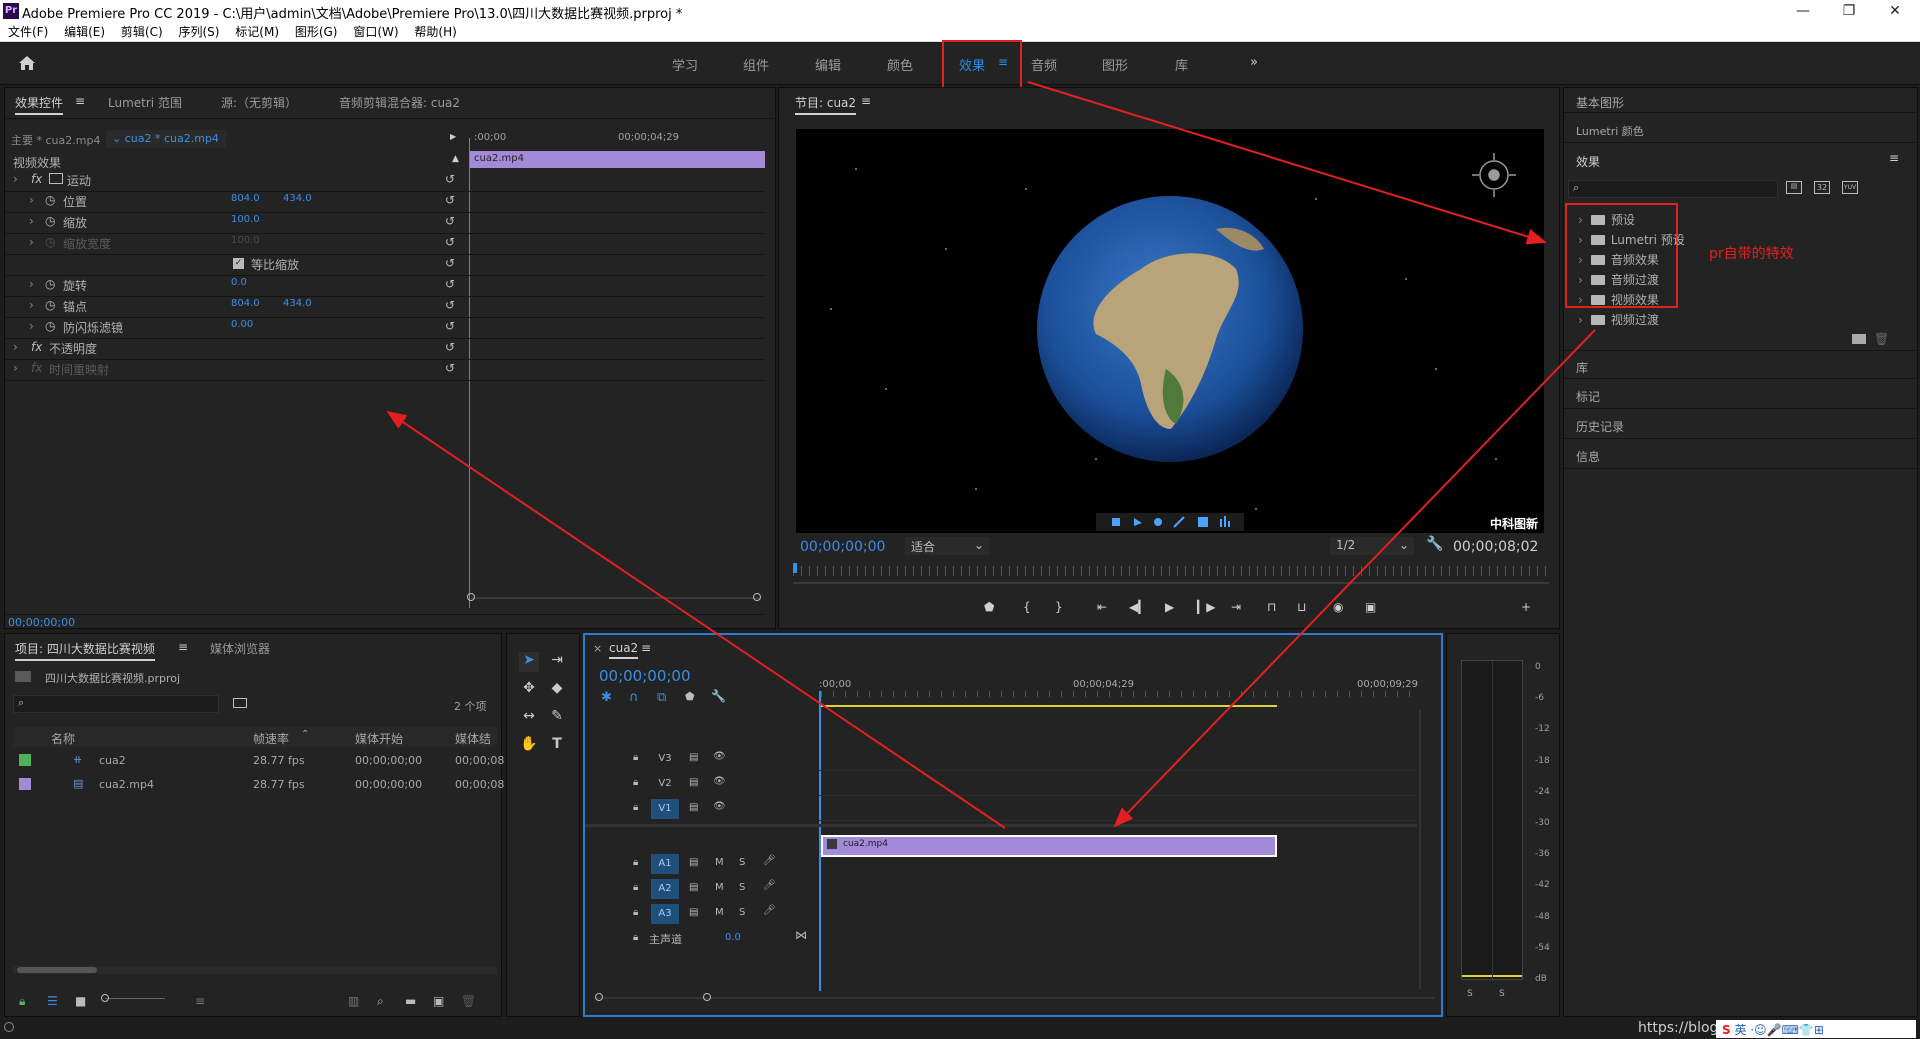  What do you see at coordinates (1354, 578) in the screenshot?
I see `arrow-tree-to-clip` at bounding box center [1354, 578].